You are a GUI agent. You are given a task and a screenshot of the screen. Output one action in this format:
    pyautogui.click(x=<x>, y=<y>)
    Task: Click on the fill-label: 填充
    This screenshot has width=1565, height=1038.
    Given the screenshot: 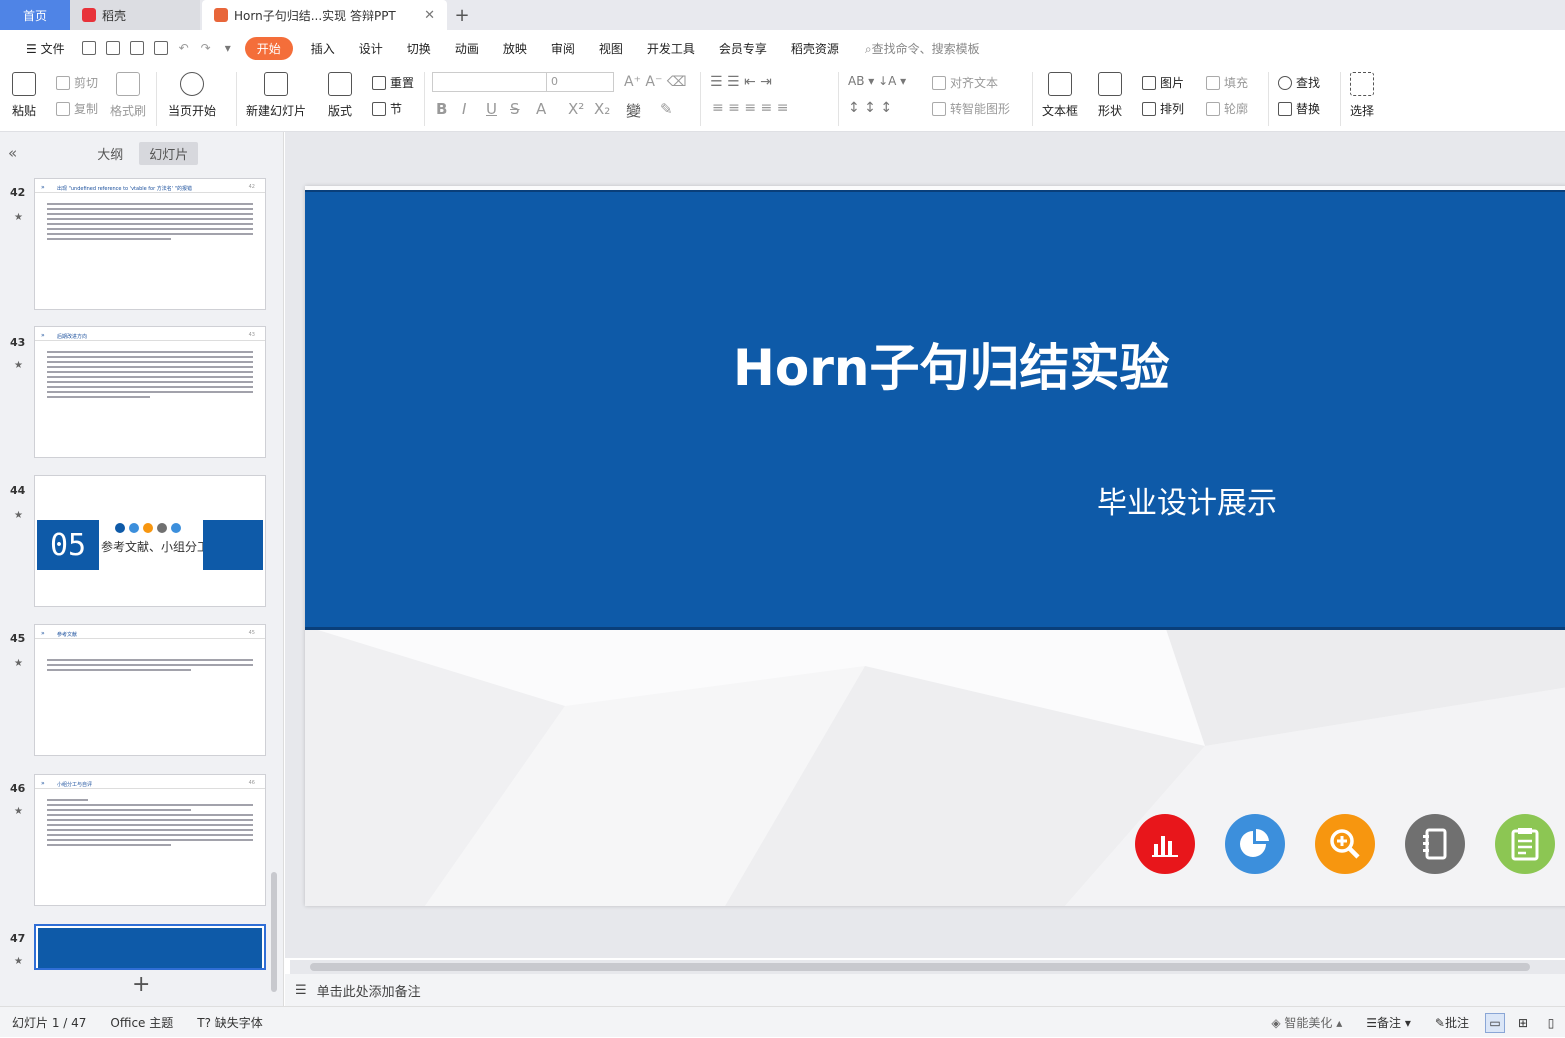 What is the action you would take?
    pyautogui.click(x=1236, y=83)
    